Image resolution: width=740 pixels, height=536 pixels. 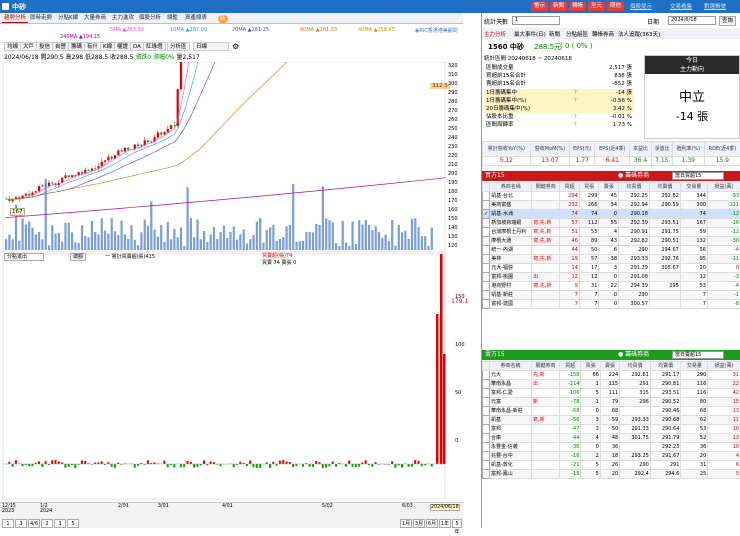 I want to click on stat-days-select: 1, so click(x=536, y=20).